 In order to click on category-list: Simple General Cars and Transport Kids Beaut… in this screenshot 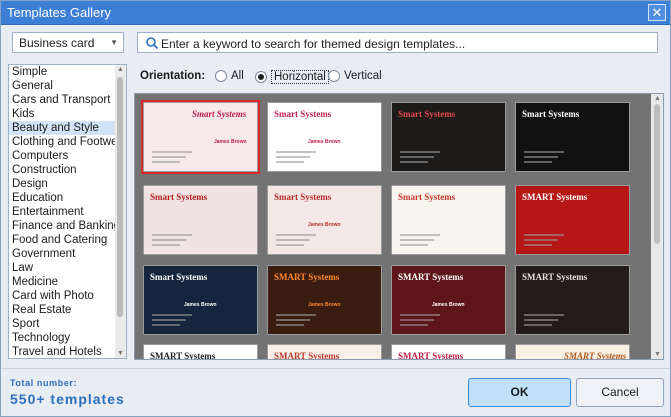, I will do `click(67, 211)`.